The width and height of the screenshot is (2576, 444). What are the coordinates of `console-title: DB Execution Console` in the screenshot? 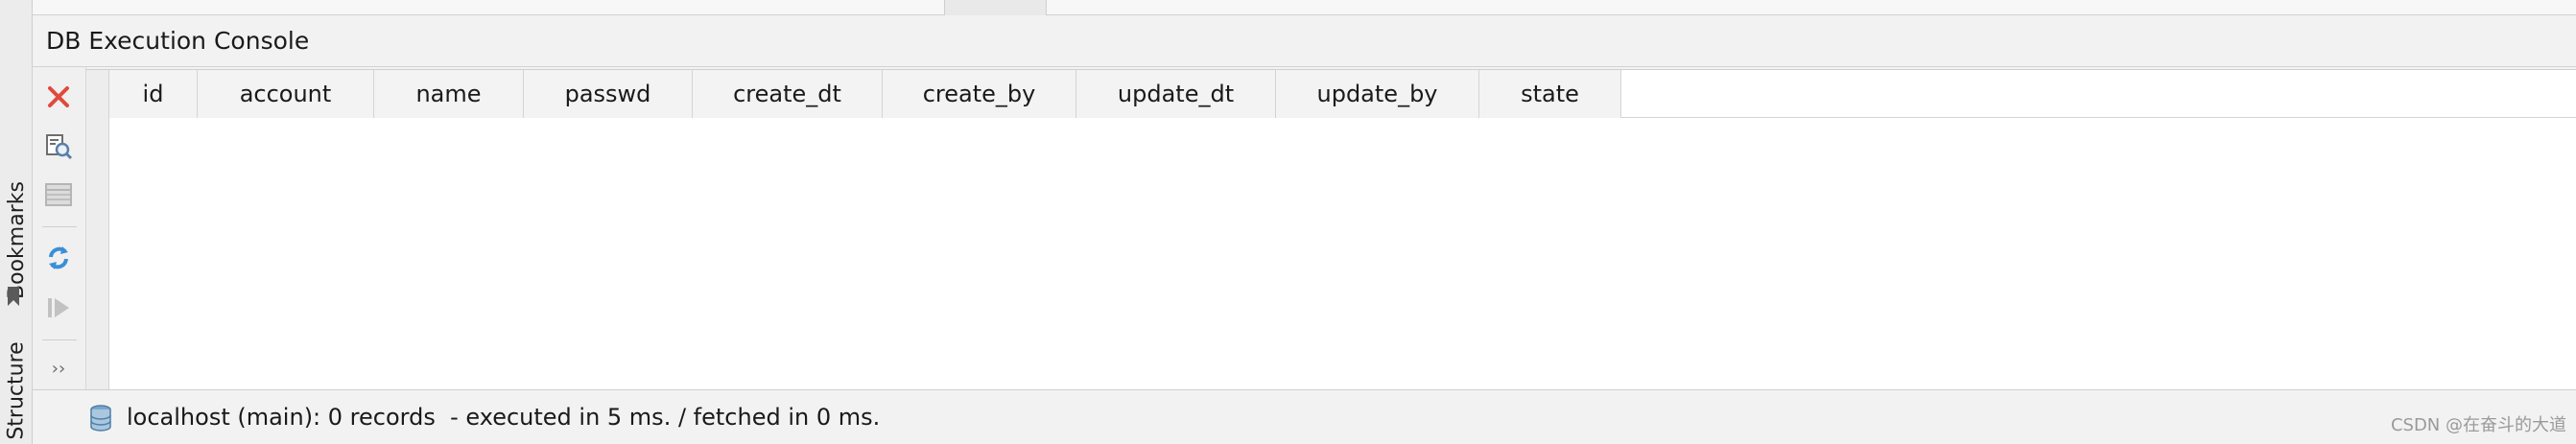 It's located at (178, 41).